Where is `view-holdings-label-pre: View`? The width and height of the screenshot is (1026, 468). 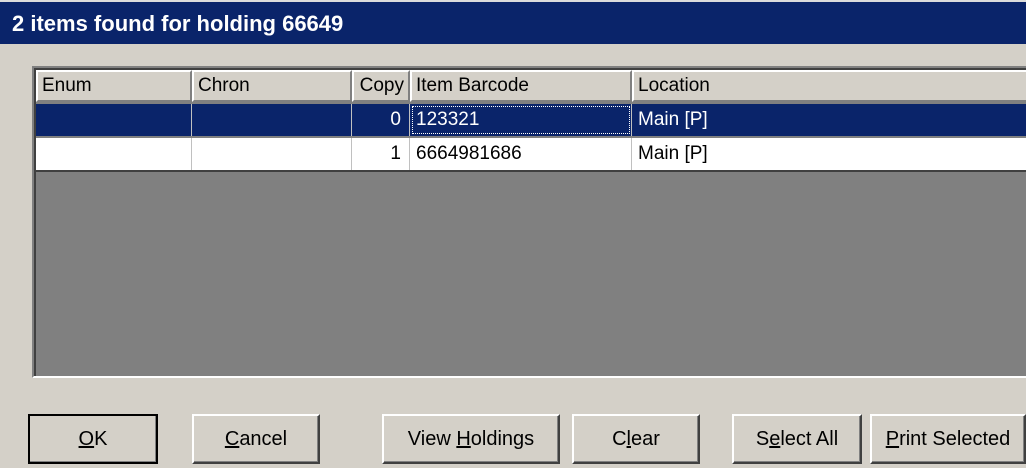 view-holdings-label-pre: View is located at coordinates (432, 439).